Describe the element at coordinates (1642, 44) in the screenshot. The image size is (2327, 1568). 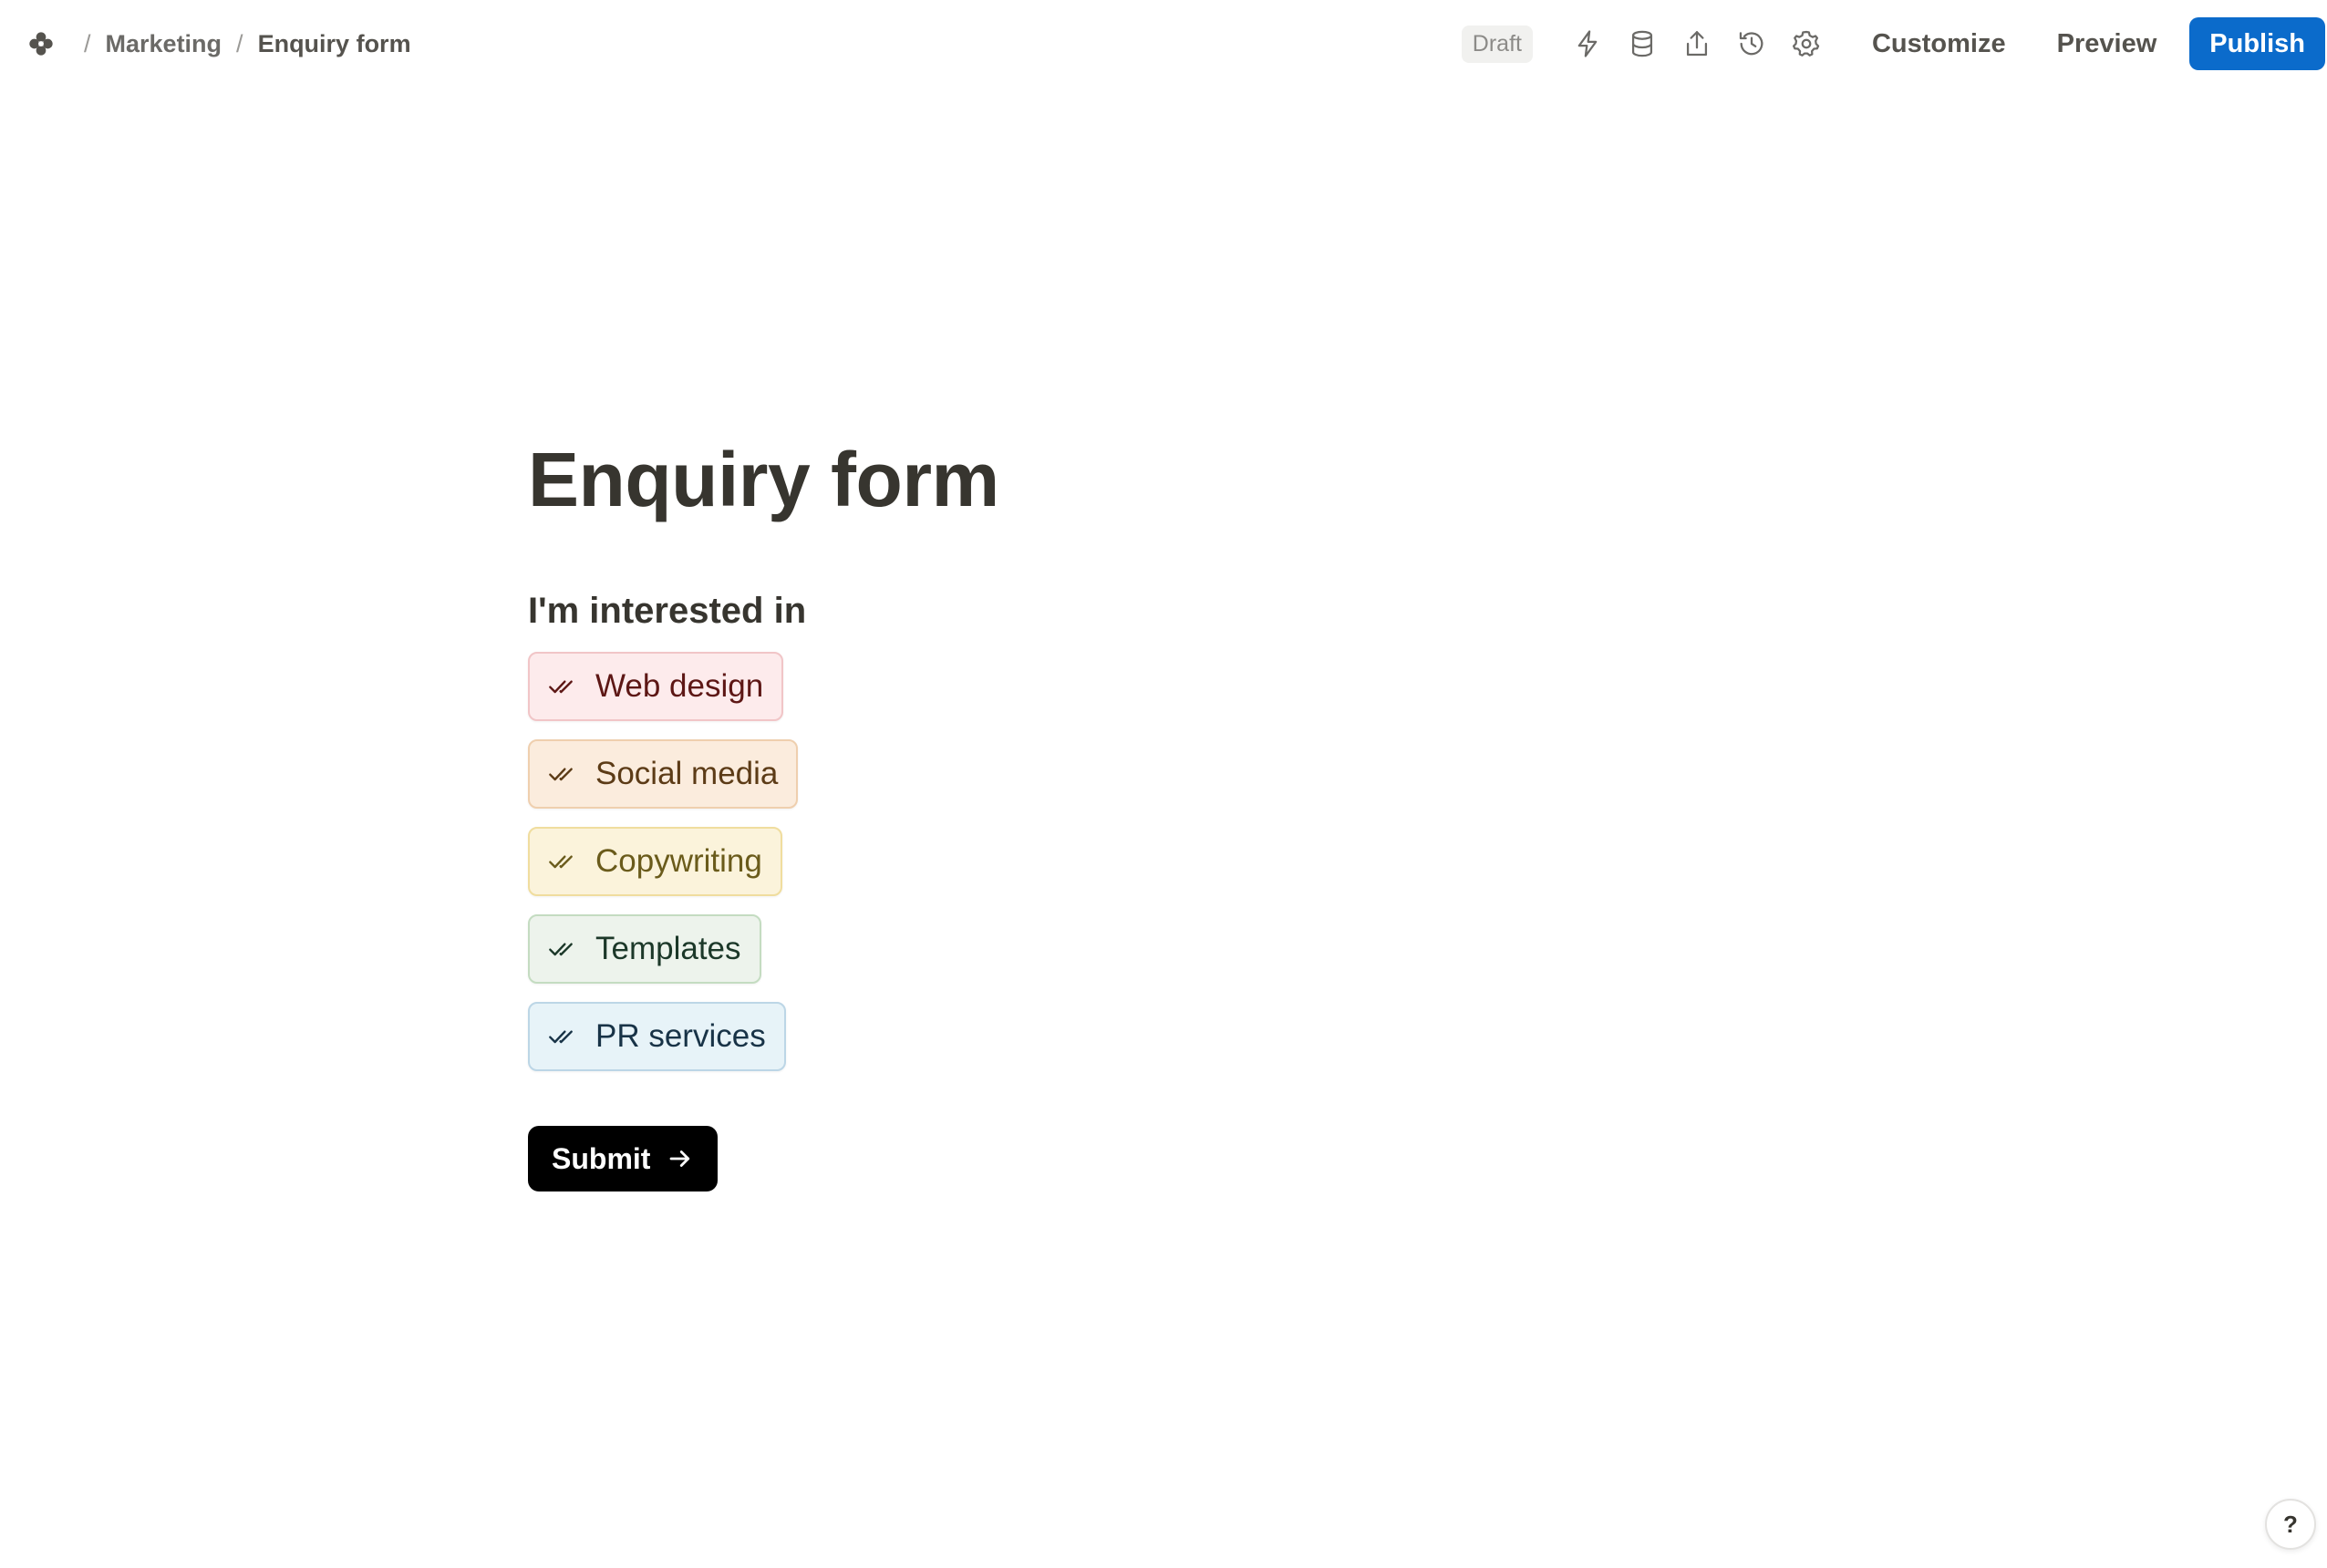
I see `database-icon` at that location.